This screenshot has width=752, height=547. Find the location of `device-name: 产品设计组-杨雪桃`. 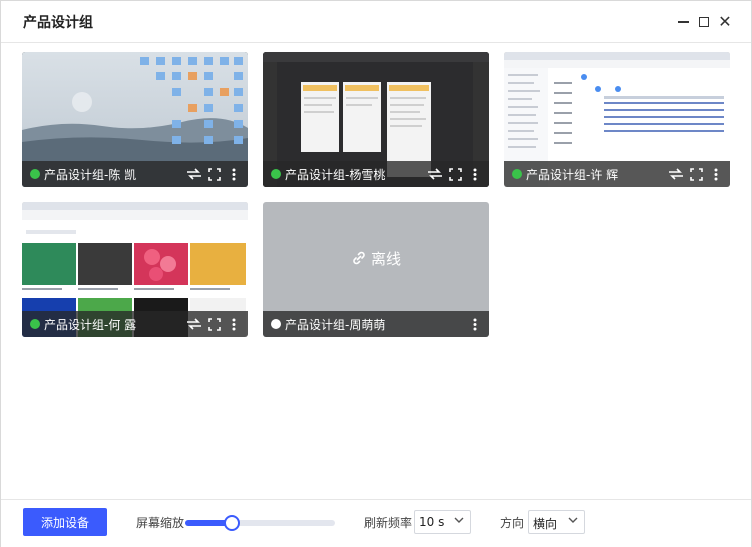

device-name: 产品设计组-杨雪桃 is located at coordinates (335, 175).